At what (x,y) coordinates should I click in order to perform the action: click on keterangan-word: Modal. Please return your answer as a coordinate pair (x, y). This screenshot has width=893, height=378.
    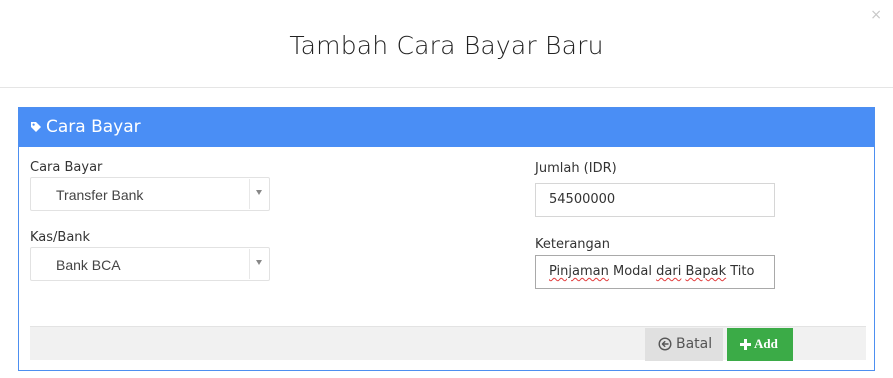
    Looking at the image, I should click on (632, 271).